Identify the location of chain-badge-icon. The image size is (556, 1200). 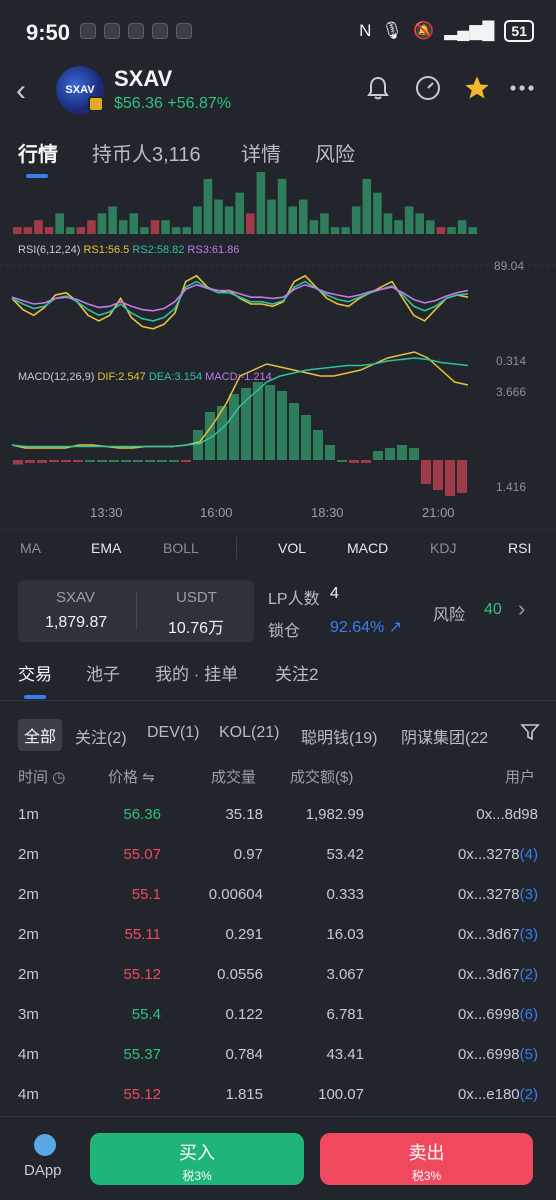
(96, 104).